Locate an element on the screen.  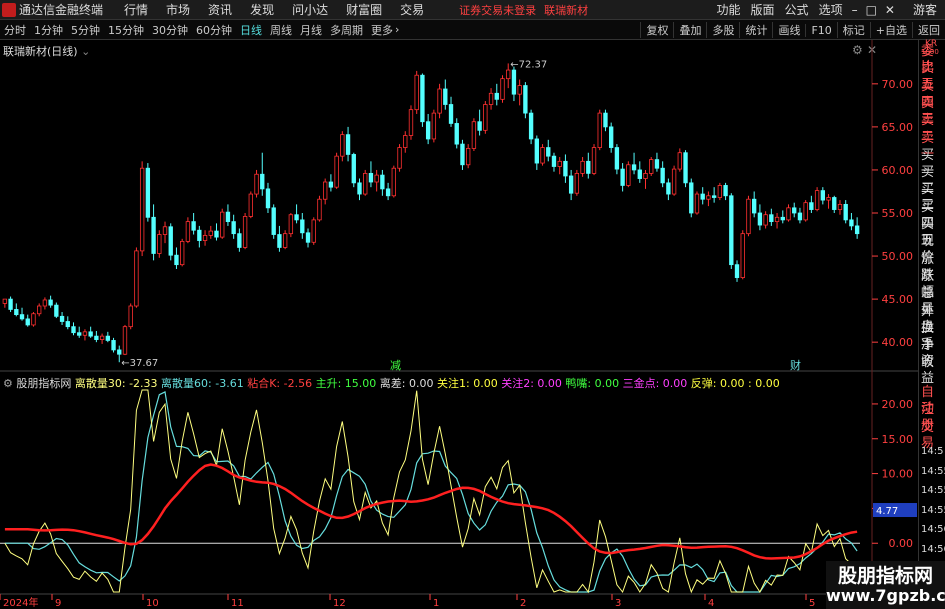
date-tick-label: 5 is located at coordinates (812, 603).